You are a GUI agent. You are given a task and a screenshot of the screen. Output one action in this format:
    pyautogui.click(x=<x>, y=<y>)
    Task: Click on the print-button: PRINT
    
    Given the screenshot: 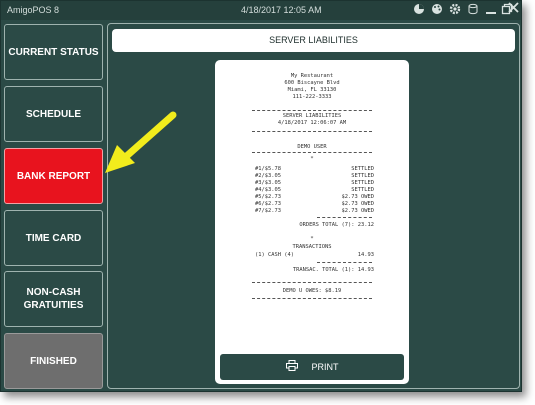 What is the action you would take?
    pyautogui.click(x=312, y=367)
    